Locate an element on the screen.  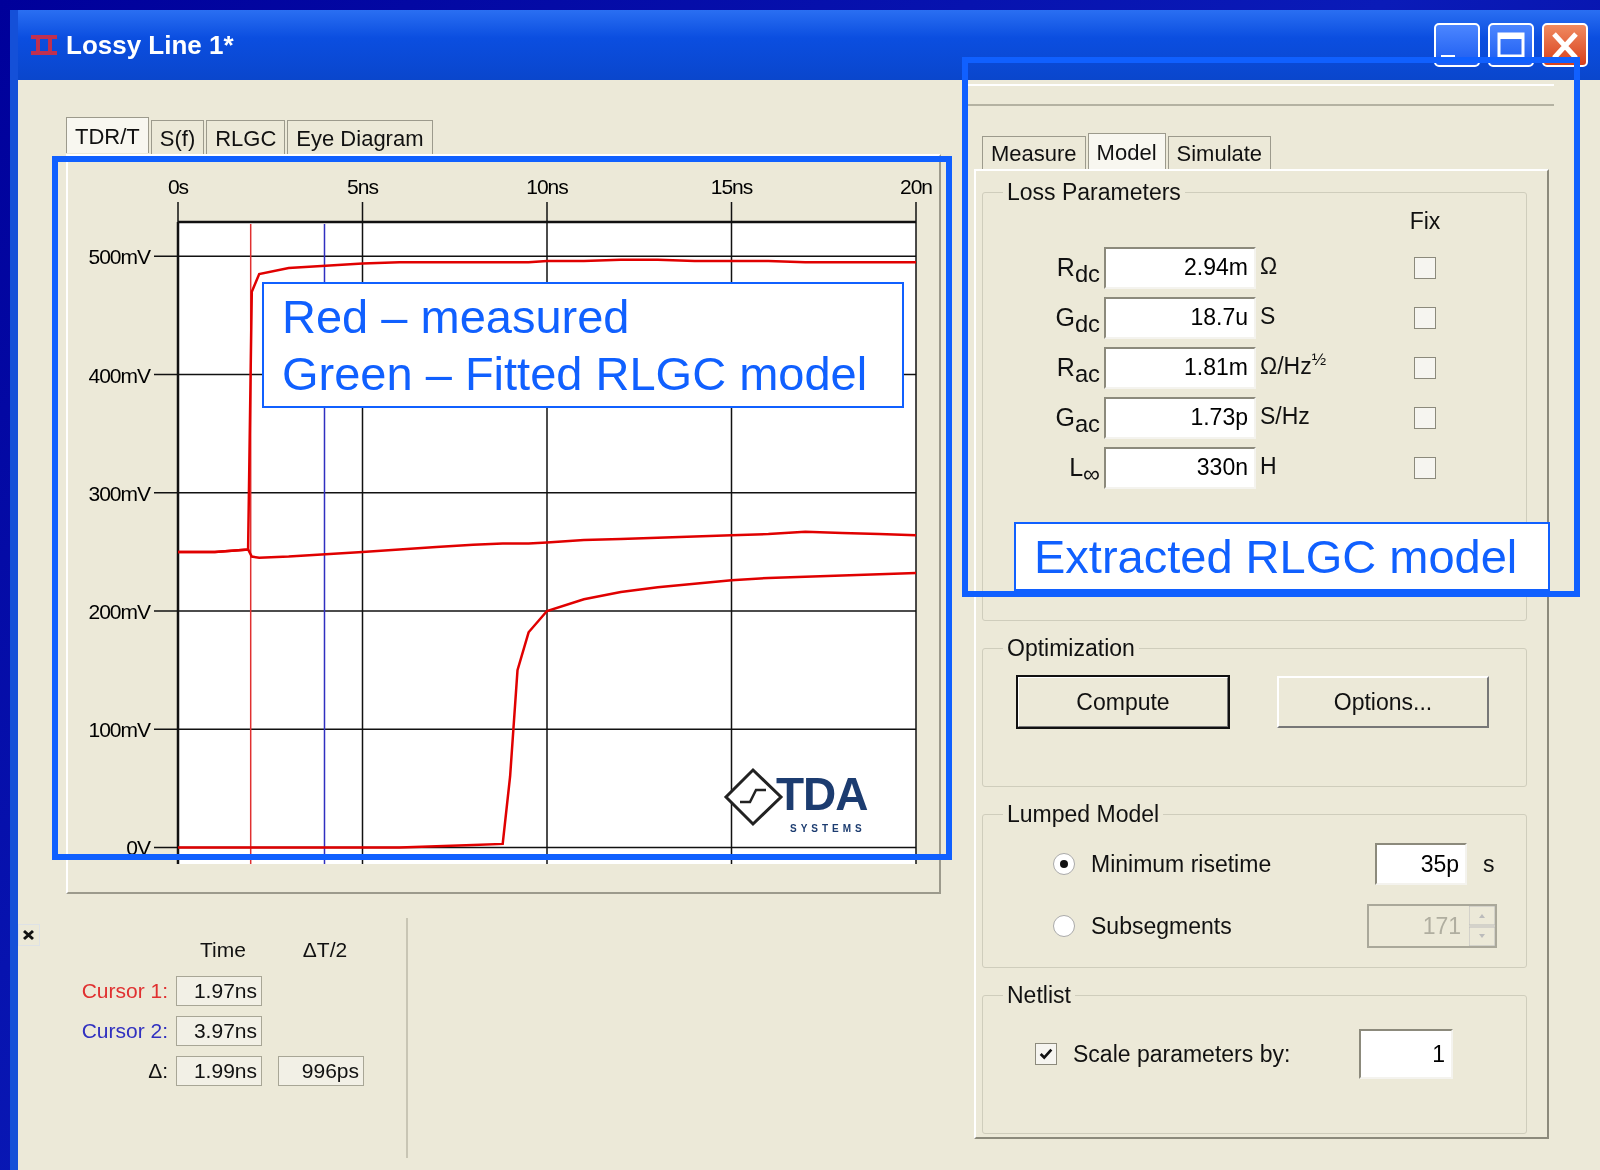
axis-label: 500mV is located at coordinates (119, 257).